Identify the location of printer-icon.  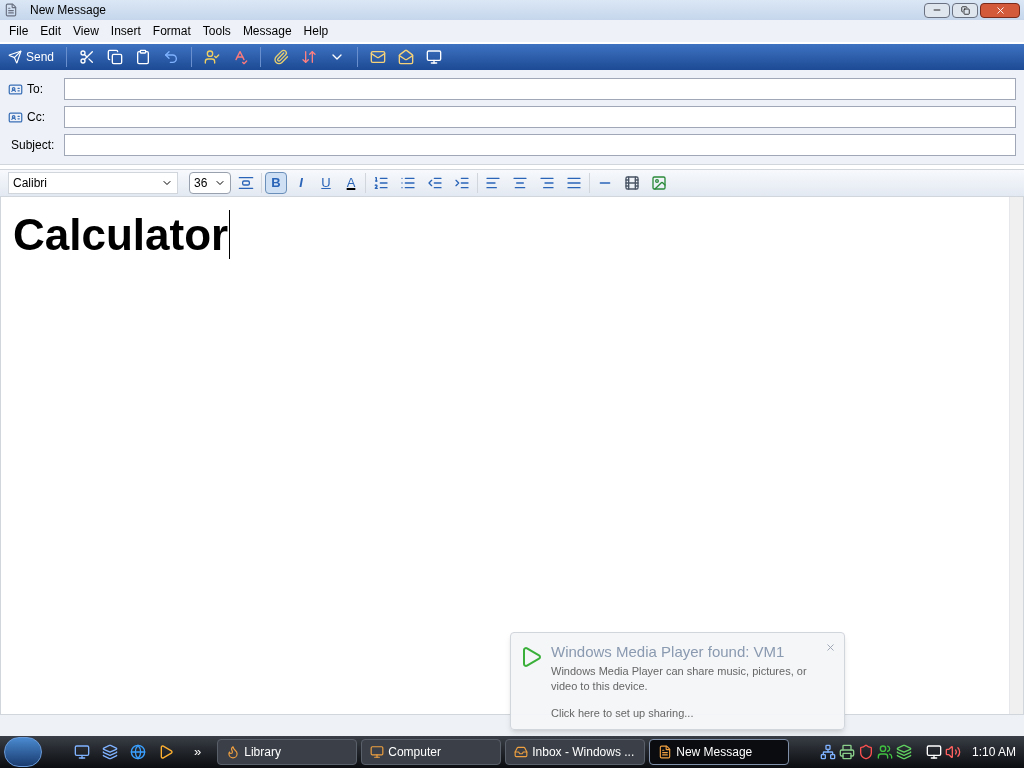
(846, 752).